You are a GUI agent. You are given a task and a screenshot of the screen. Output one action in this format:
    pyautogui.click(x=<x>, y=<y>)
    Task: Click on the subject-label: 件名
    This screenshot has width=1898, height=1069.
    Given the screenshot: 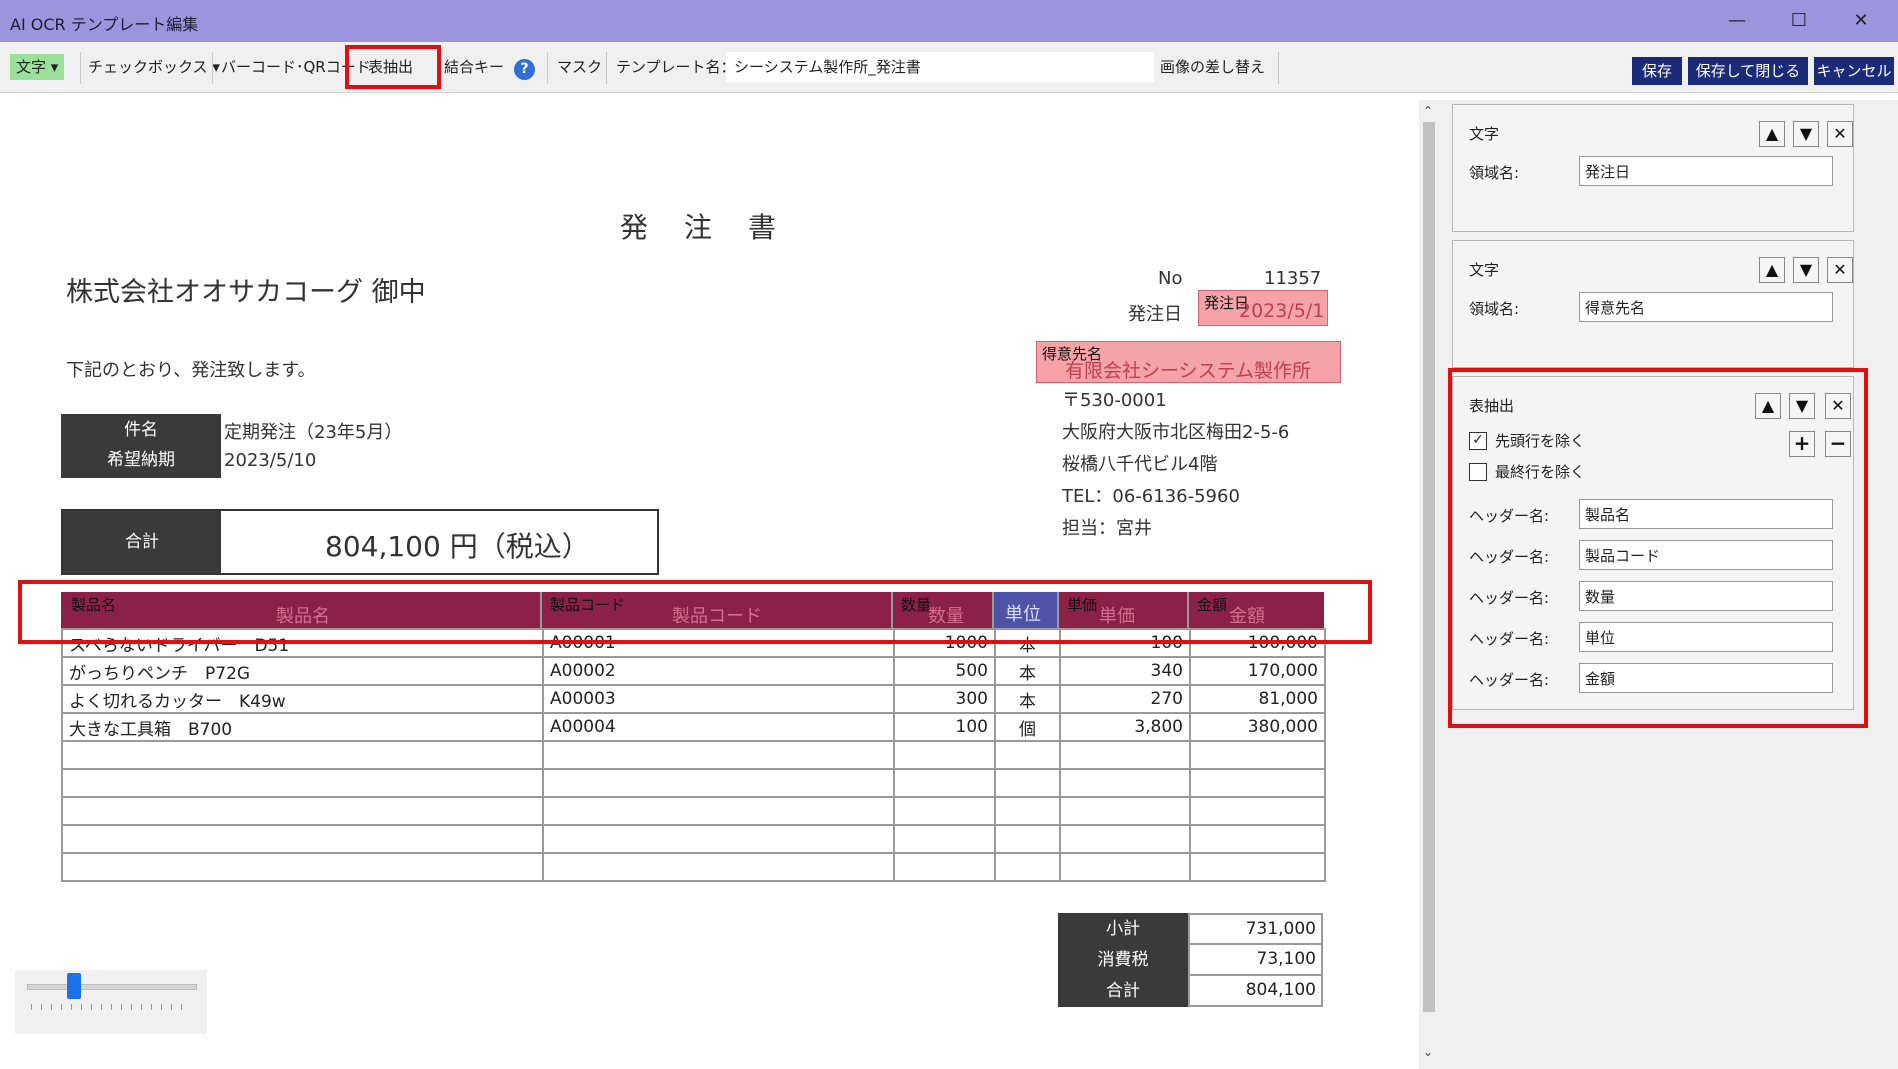 What is the action you would take?
    pyautogui.click(x=141, y=430)
    